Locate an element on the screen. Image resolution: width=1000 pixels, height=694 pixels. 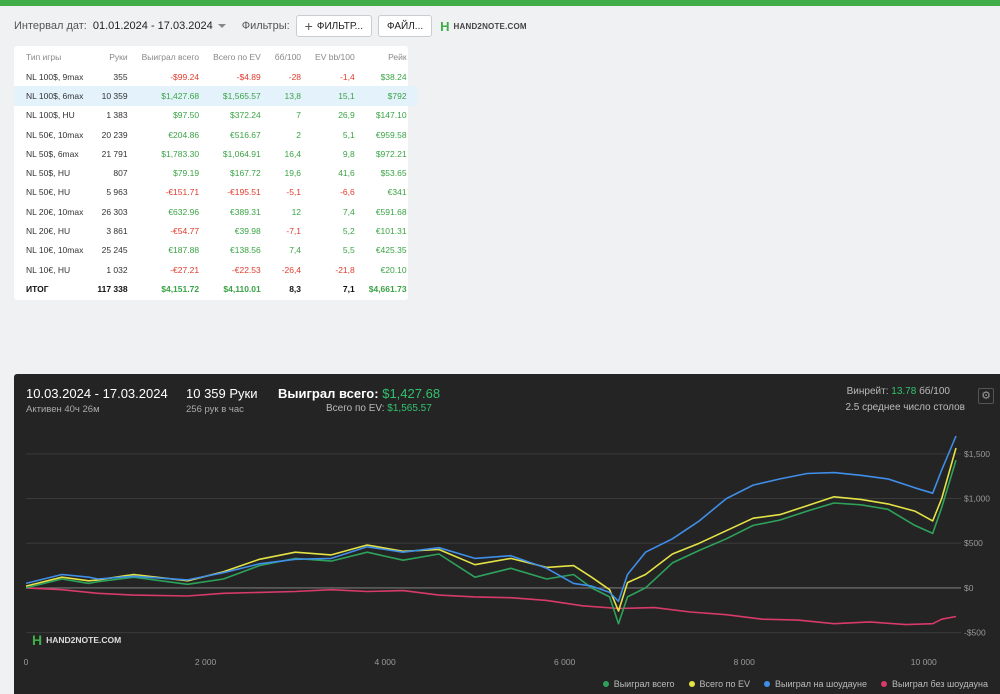
column-header: Рейк is located at coordinates (391, 56).